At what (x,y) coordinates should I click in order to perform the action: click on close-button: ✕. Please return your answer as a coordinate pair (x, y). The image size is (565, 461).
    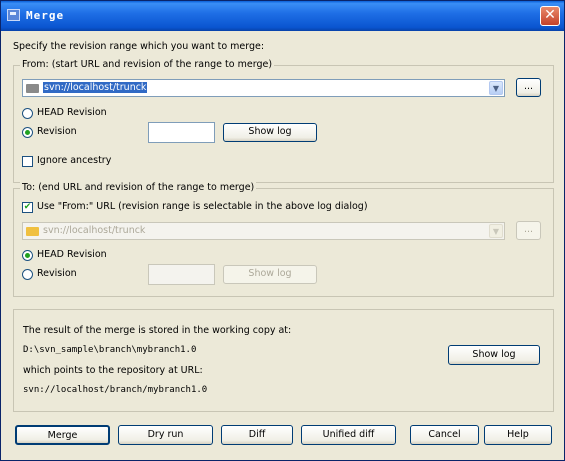
    Looking at the image, I should click on (550, 16).